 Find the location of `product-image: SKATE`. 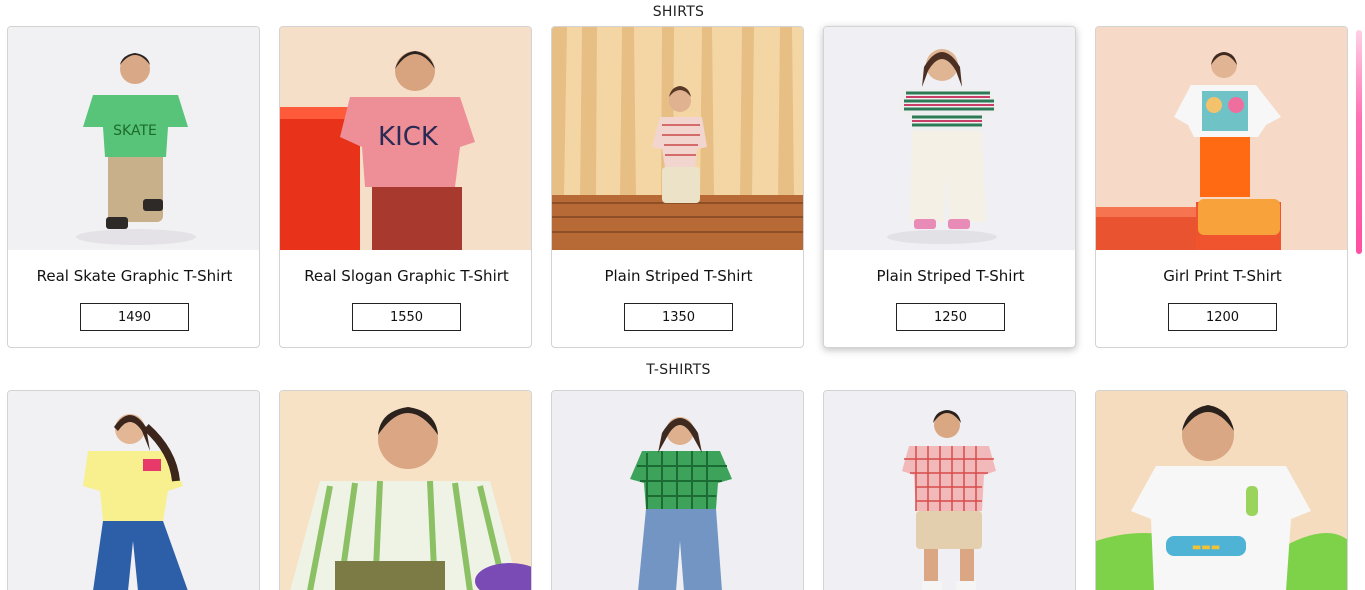

product-image: SKATE is located at coordinates (133, 138).